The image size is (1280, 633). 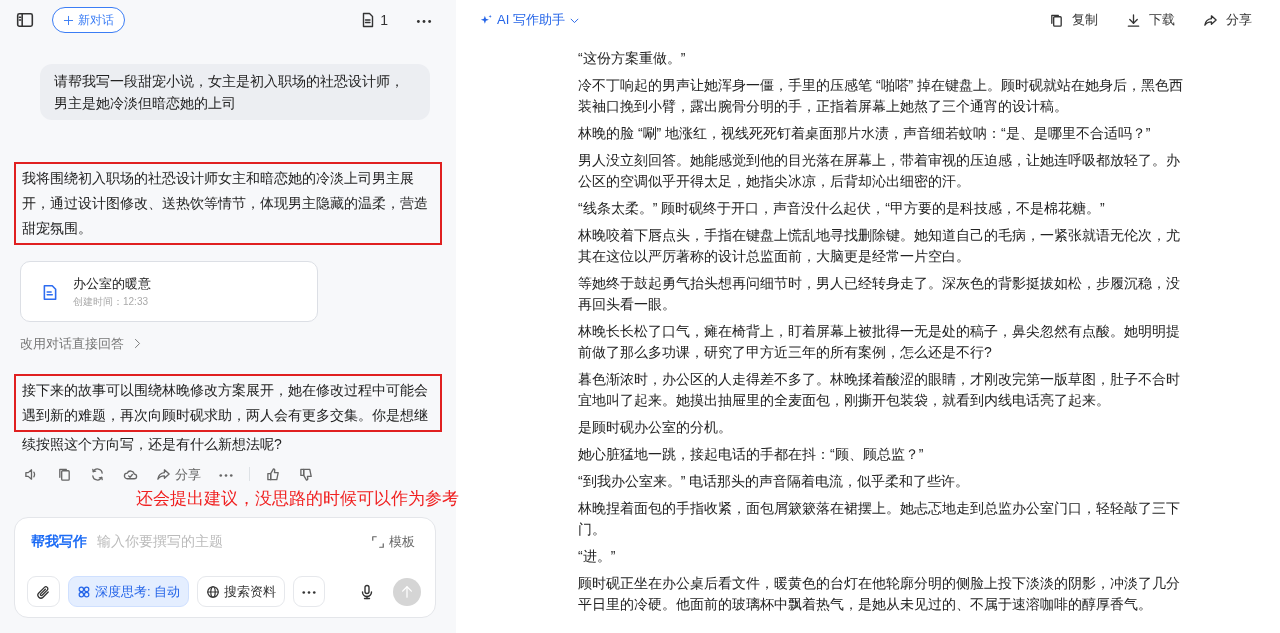 I want to click on copy-button: 复制, so click(x=1073, y=20).